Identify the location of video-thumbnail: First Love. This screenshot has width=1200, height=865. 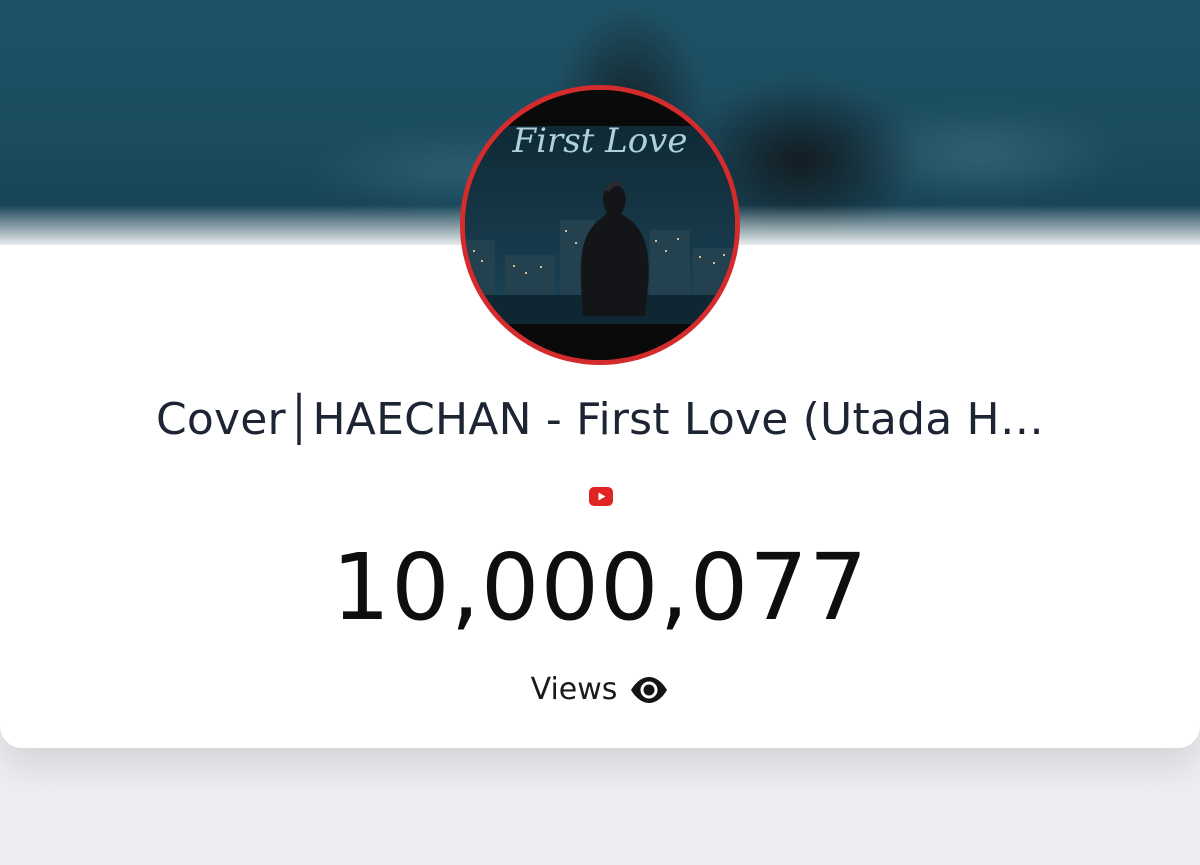
(600, 225).